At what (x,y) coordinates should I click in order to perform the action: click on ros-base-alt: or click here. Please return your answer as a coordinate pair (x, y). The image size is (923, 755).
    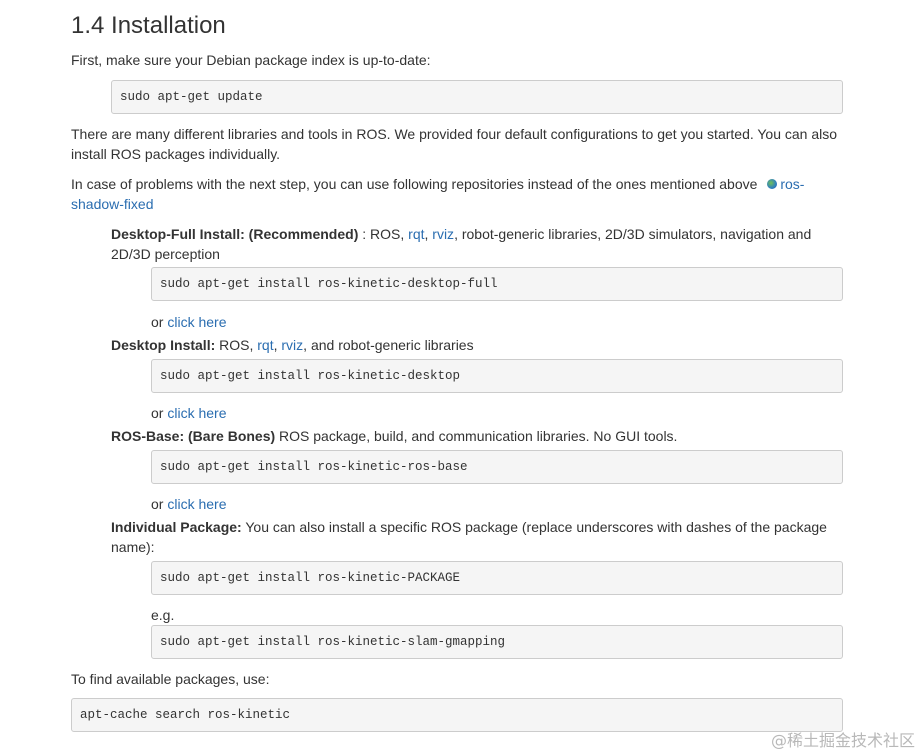
    Looking at the image, I should click on (188, 504).